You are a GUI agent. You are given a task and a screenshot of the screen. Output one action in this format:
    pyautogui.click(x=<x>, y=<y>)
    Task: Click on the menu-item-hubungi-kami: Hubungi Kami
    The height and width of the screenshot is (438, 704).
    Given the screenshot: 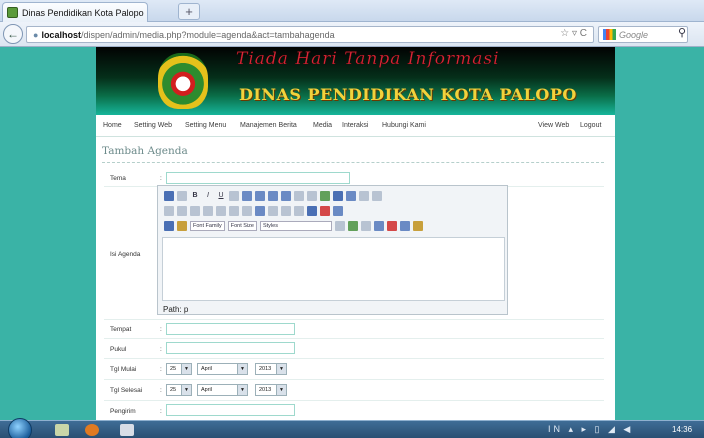 What is the action you would take?
    pyautogui.click(x=404, y=125)
    